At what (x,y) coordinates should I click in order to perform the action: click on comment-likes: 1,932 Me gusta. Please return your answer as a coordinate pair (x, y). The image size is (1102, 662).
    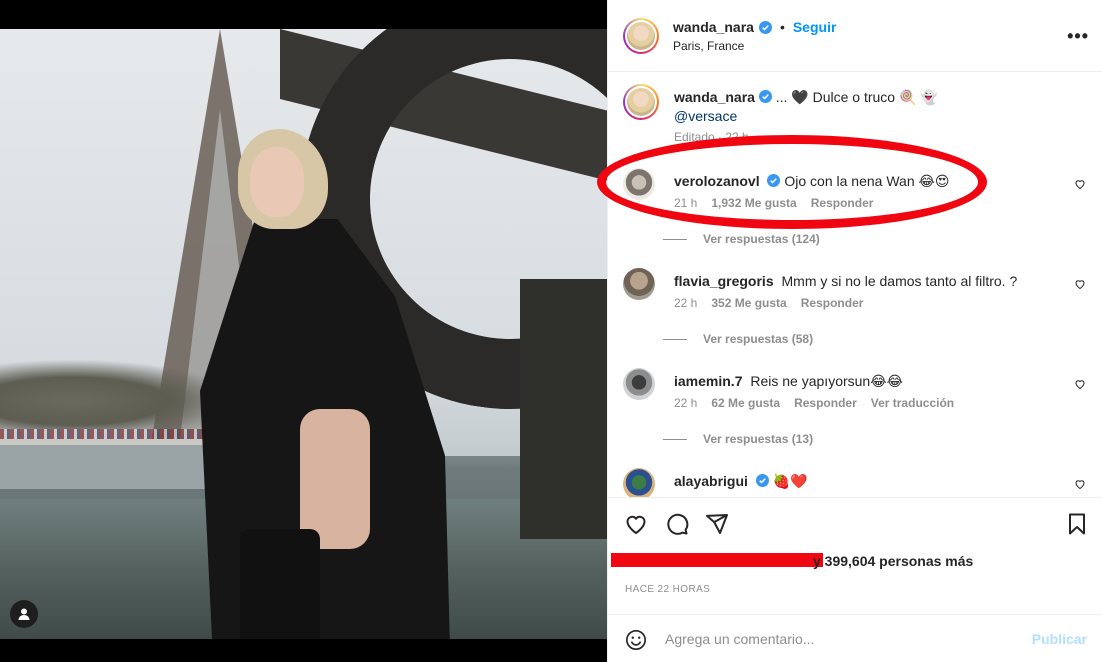
    Looking at the image, I should click on (753, 203).